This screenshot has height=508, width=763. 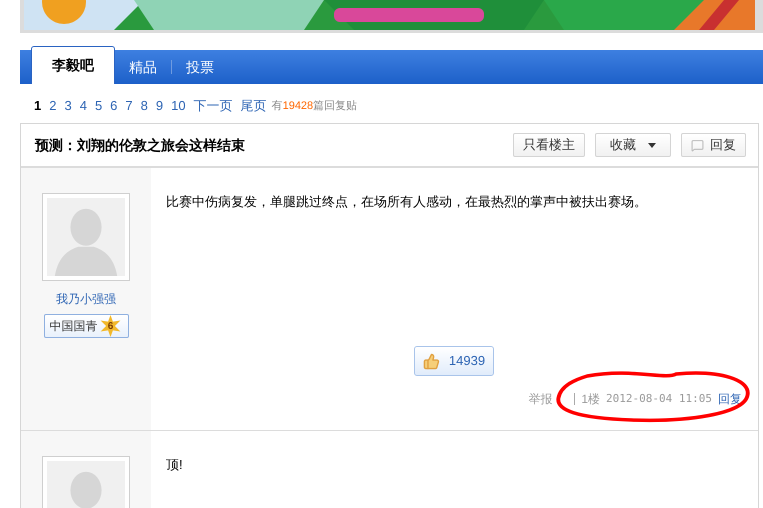 I want to click on thumbs-up-icon, so click(x=431, y=361).